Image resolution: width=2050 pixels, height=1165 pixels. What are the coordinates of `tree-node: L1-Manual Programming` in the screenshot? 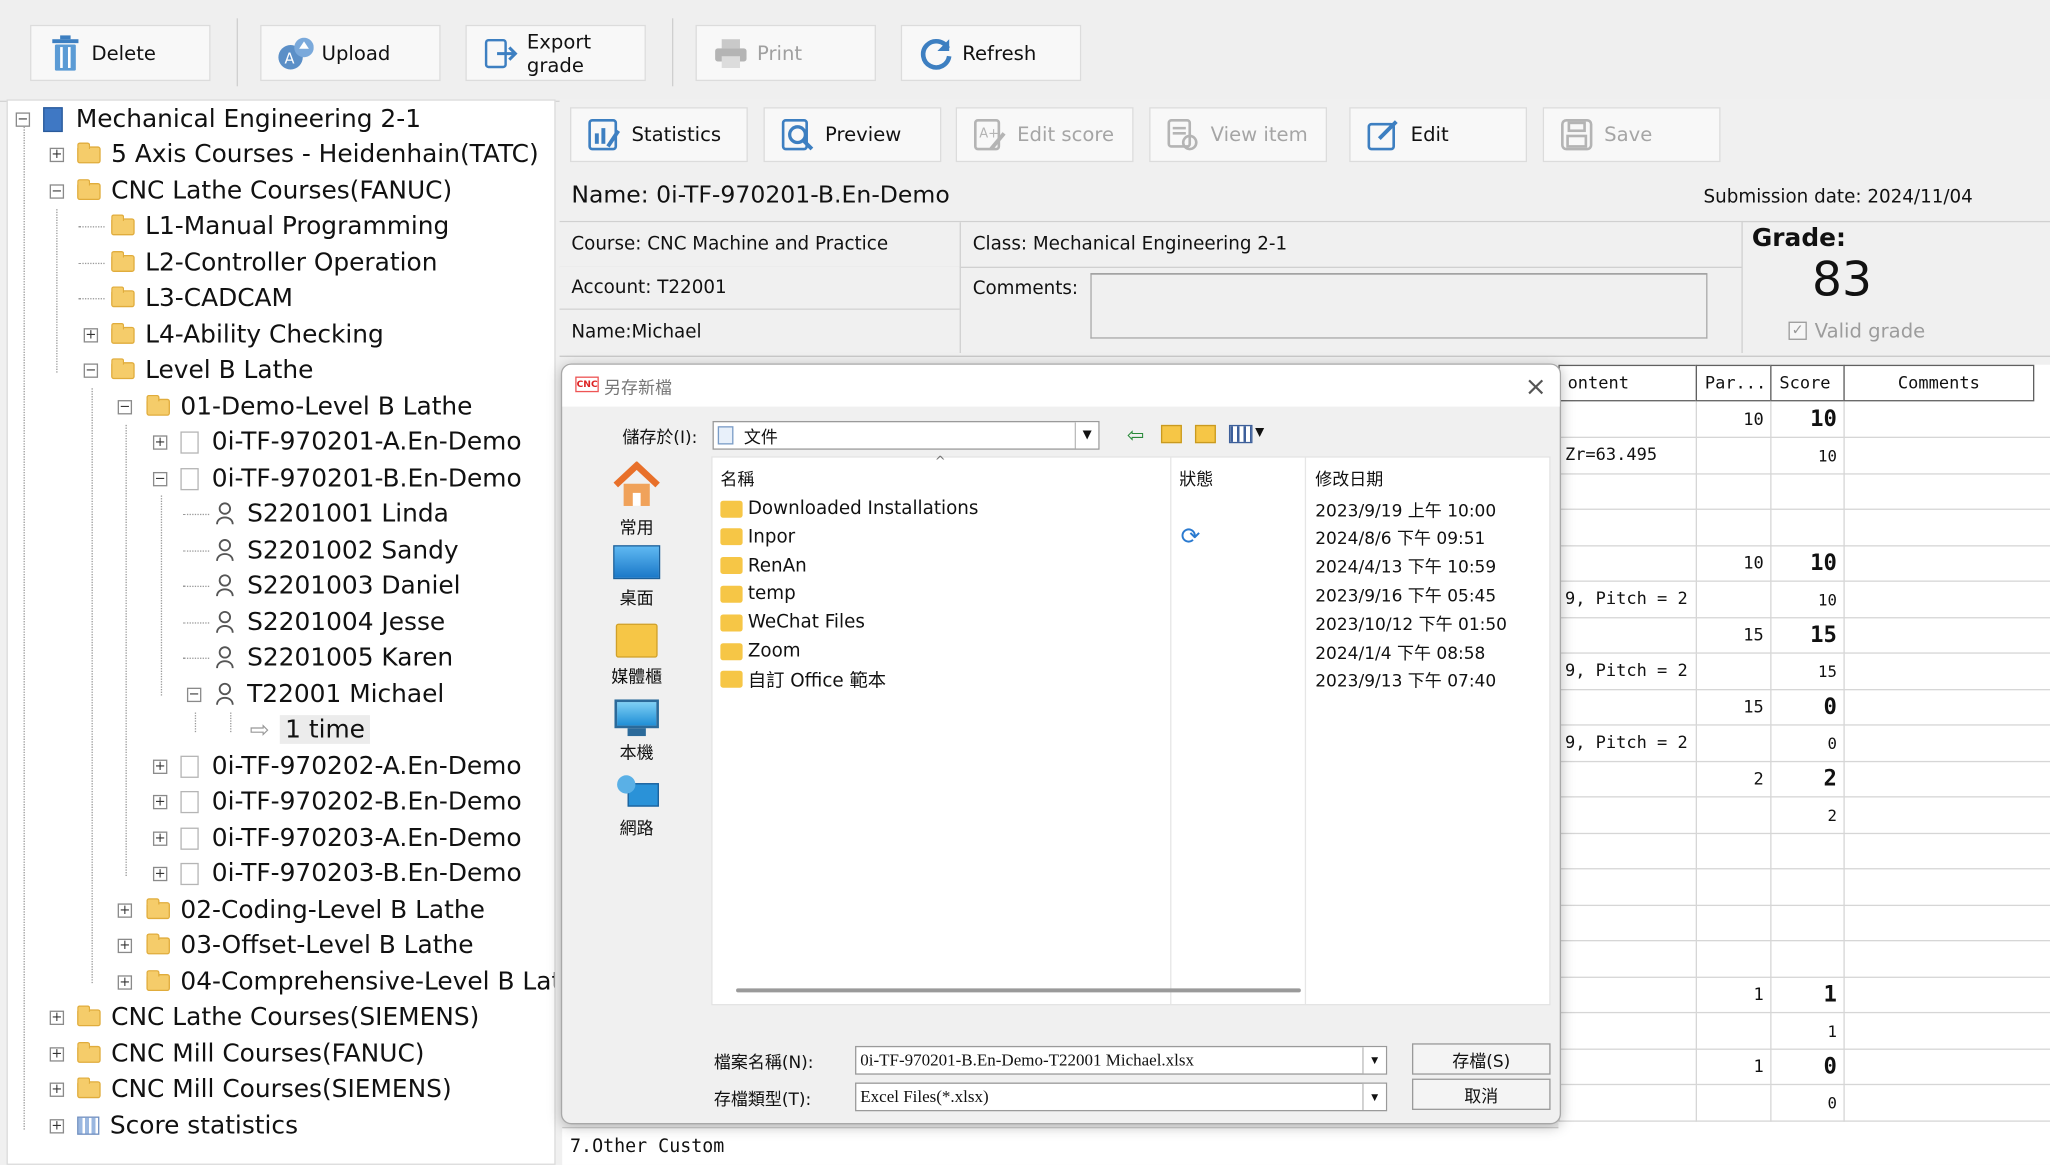 It's located at (280, 226).